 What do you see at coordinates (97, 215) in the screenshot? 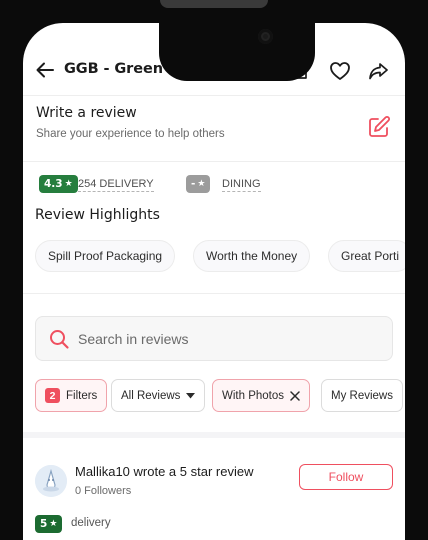
I see `review-highlights-title: Review Highlights` at bounding box center [97, 215].